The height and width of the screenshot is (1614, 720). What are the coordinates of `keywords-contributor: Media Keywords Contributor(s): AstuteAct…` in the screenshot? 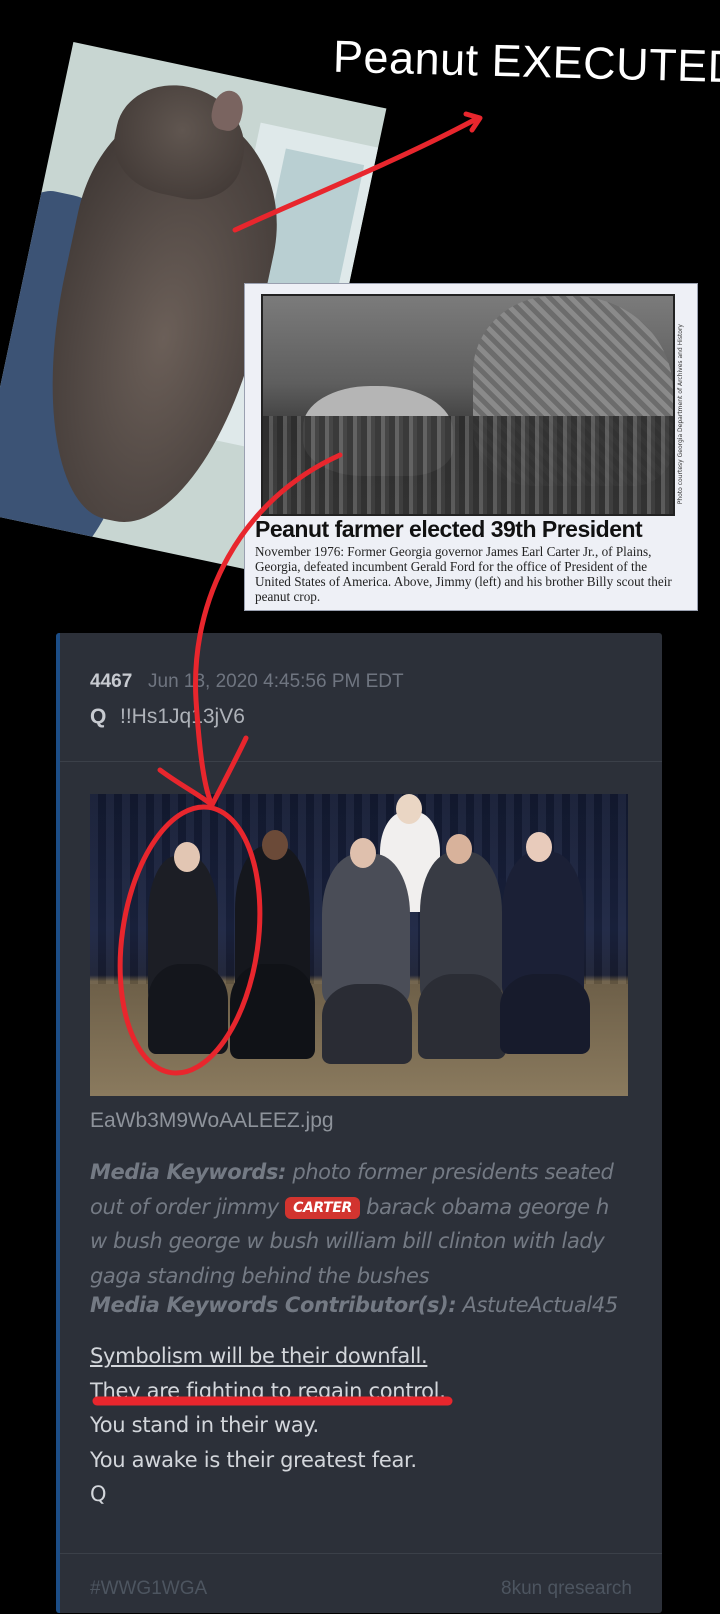 It's located at (354, 1305).